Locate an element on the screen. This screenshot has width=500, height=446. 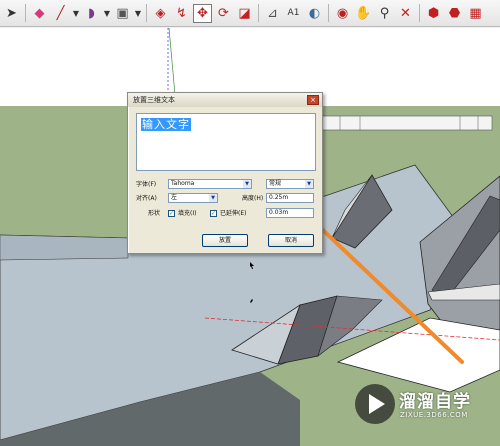
font-select: Tahoma ▼ is located at coordinates (210, 184).